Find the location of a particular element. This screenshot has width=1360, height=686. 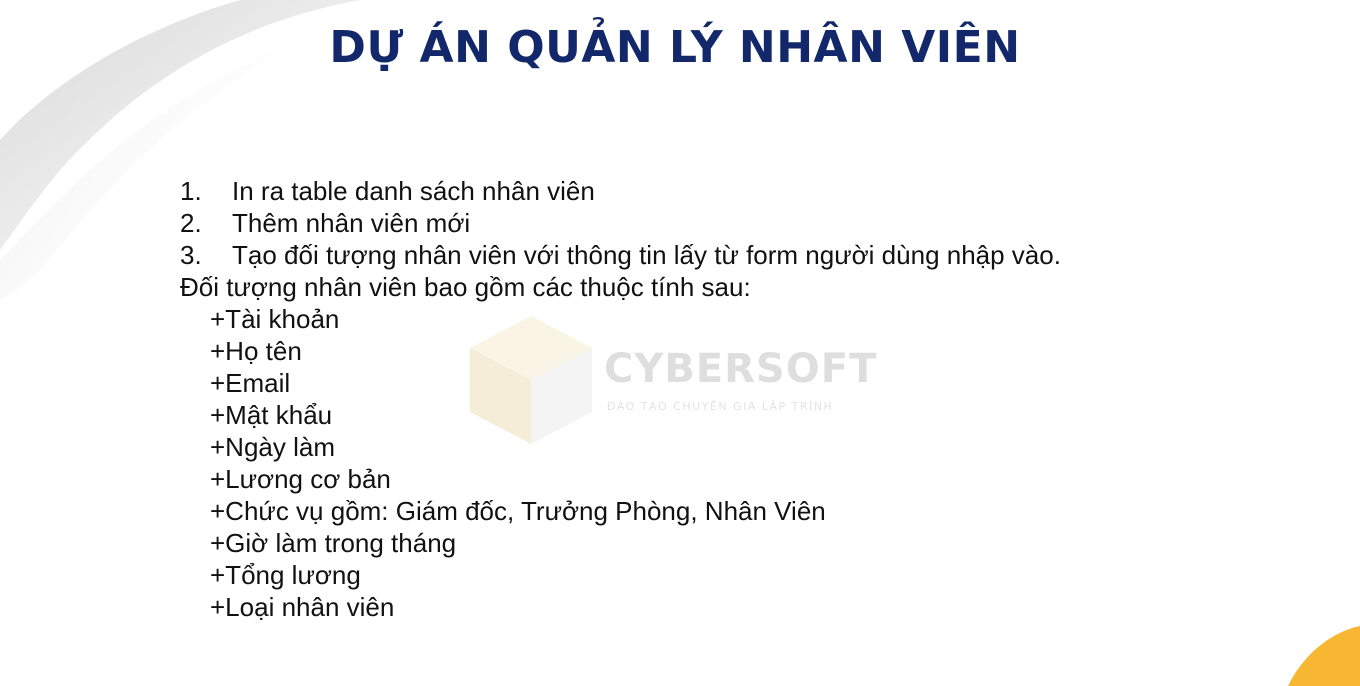

list-item: 2. Thêm nhân viên mới is located at coordinates (620, 223).